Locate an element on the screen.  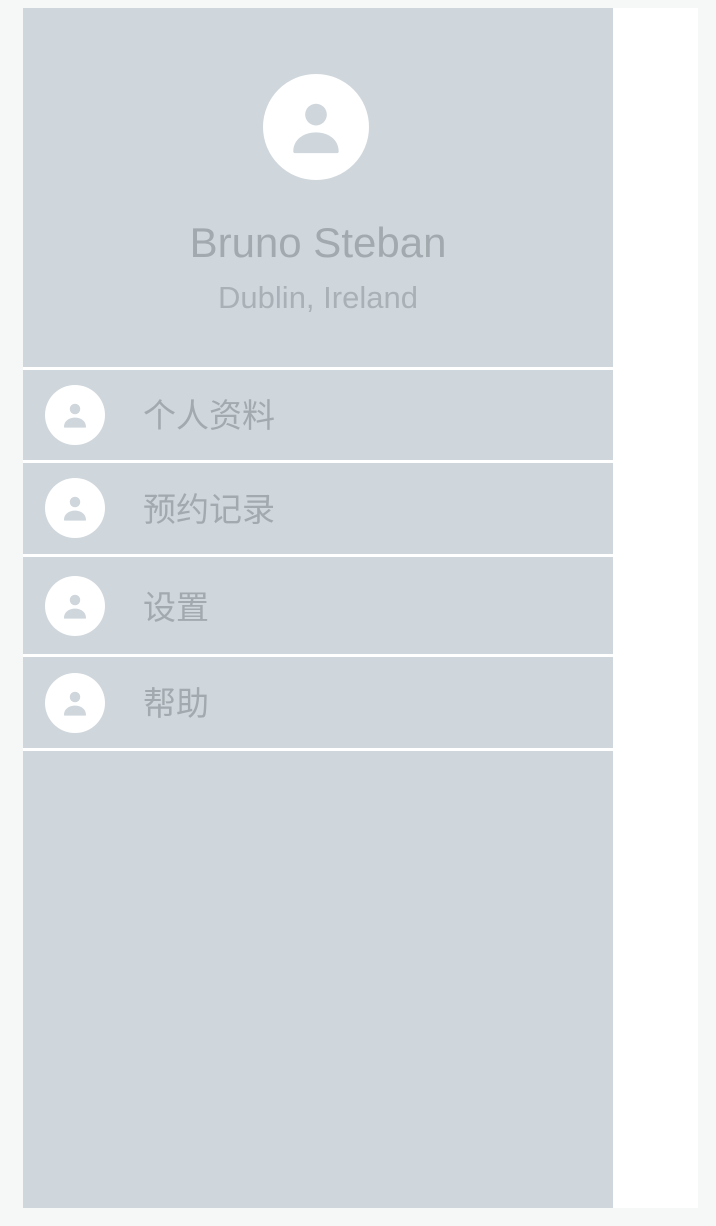
menu-item-settings: 设置 is located at coordinates (318, 605).